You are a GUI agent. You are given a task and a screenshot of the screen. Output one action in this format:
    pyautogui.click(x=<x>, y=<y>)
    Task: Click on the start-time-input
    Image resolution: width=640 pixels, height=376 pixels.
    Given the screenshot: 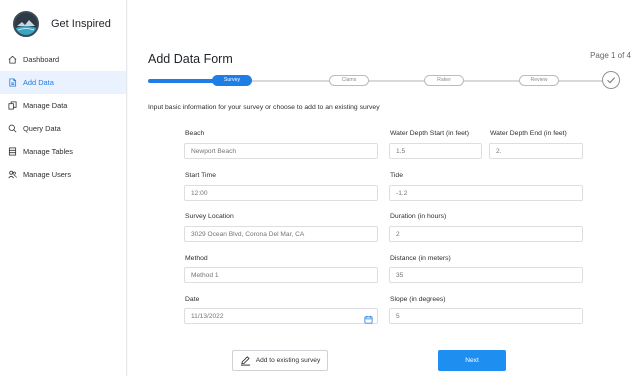 What is the action you would take?
    pyautogui.click(x=281, y=193)
    